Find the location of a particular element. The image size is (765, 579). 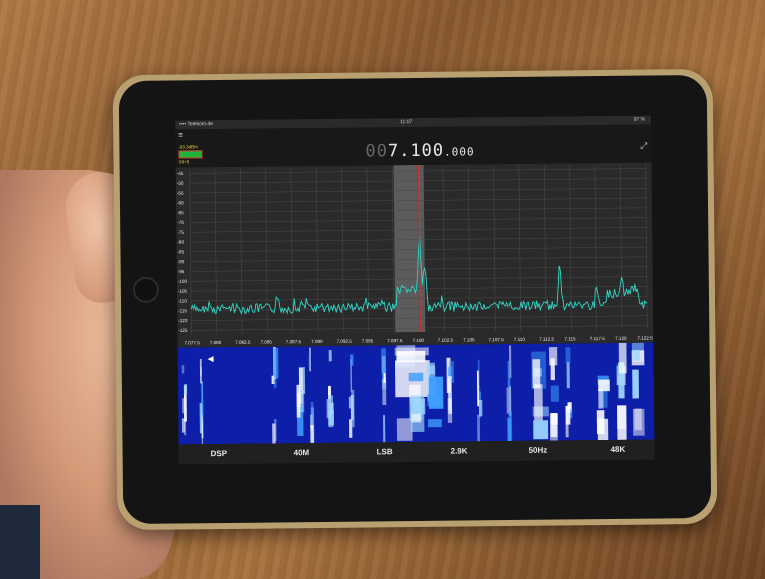

y-tick-label: -125 is located at coordinates (183, 330).